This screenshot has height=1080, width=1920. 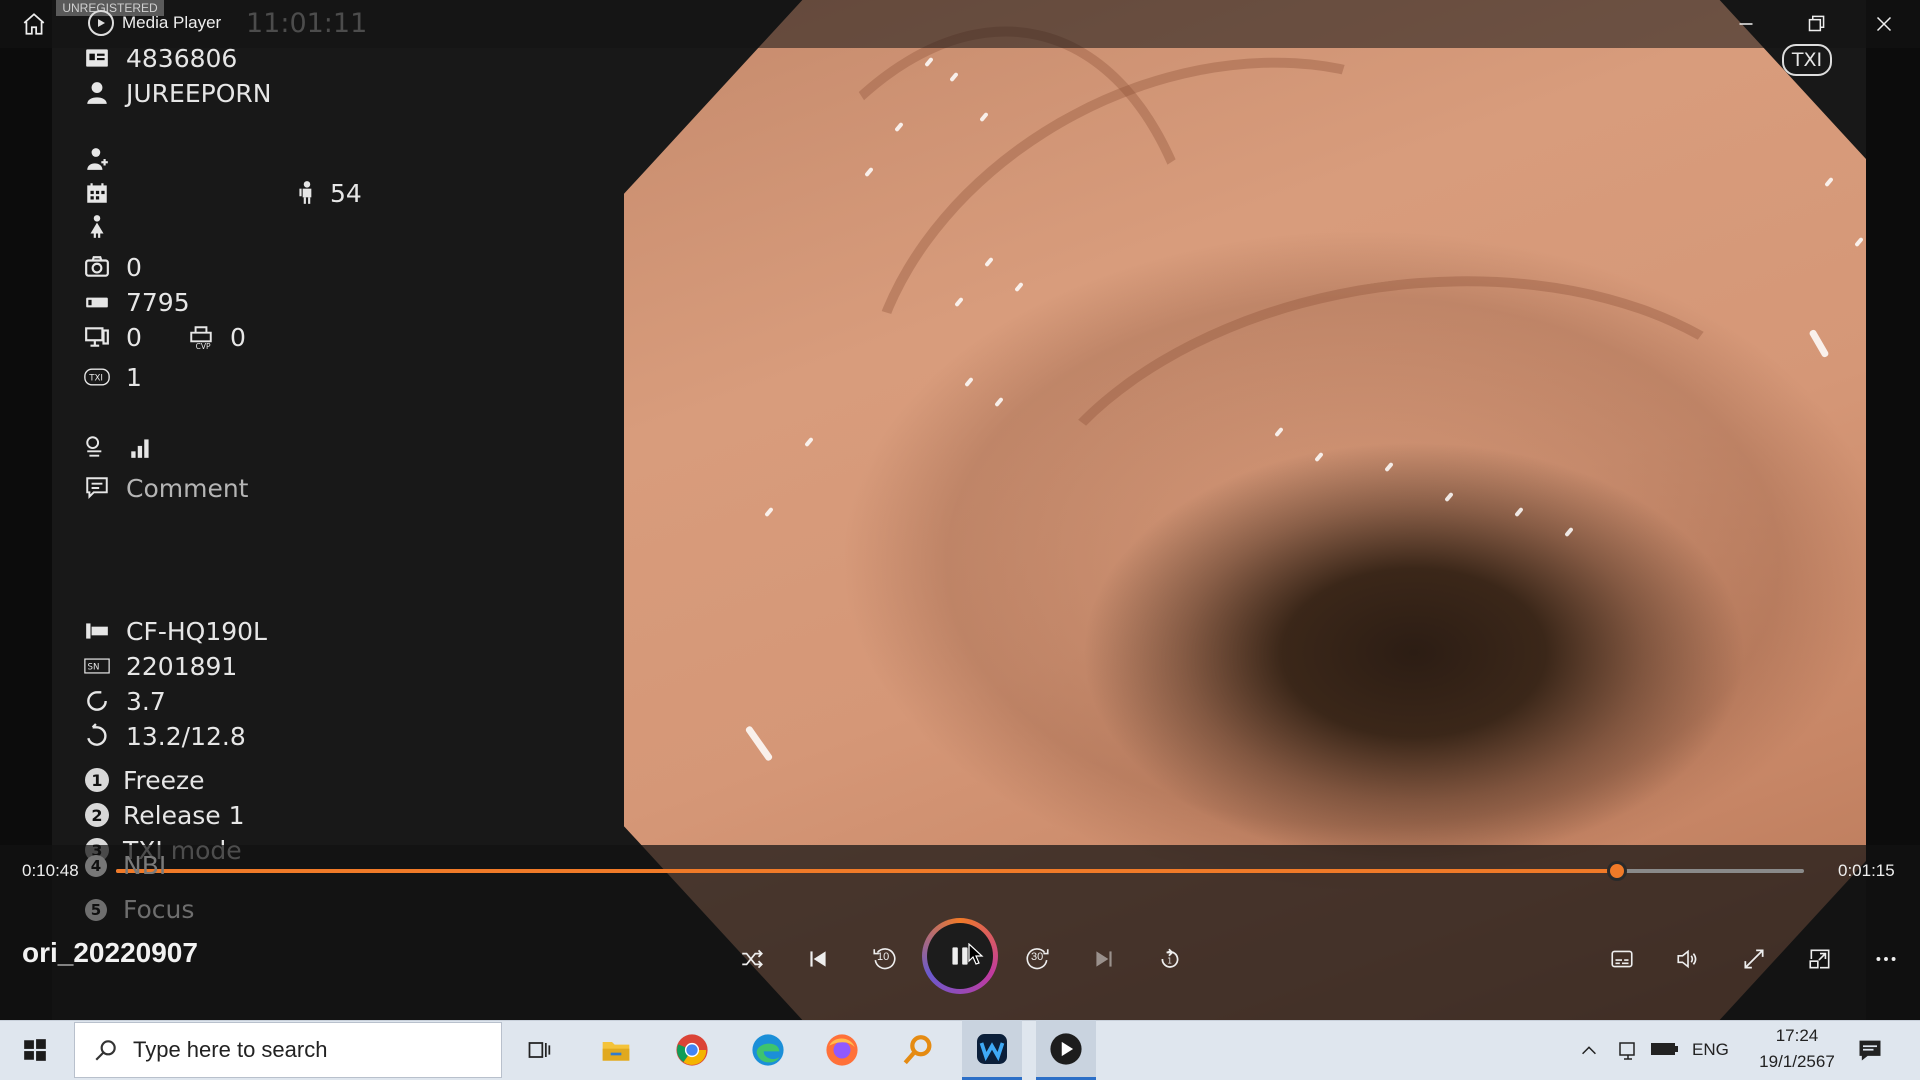 What do you see at coordinates (1628, 1052) in the screenshot?
I see `meet-now-icon` at bounding box center [1628, 1052].